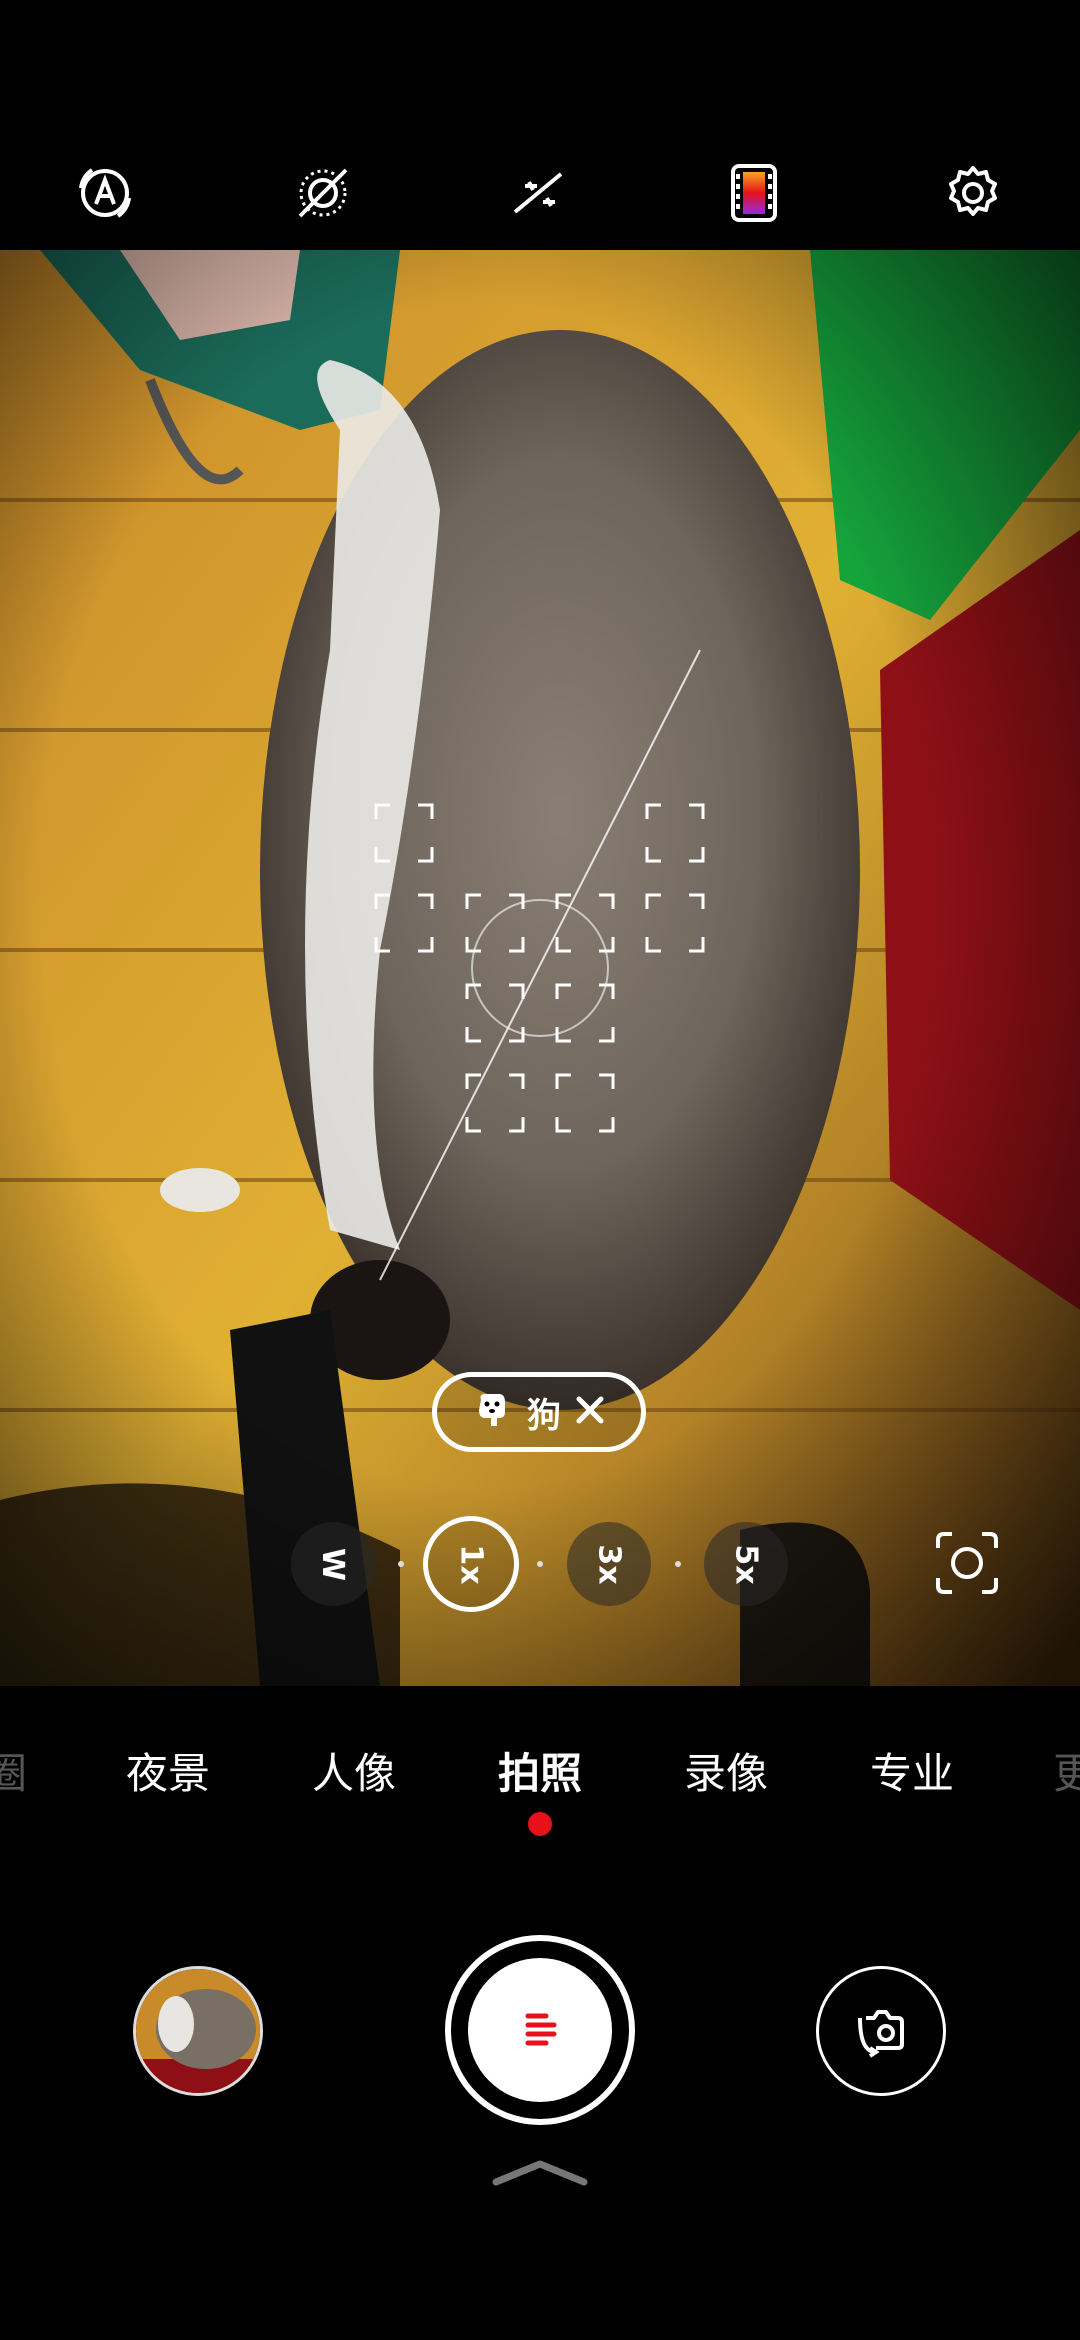 This screenshot has height=2340, width=1080. I want to click on shutter-menu-icon, so click(541, 2029).